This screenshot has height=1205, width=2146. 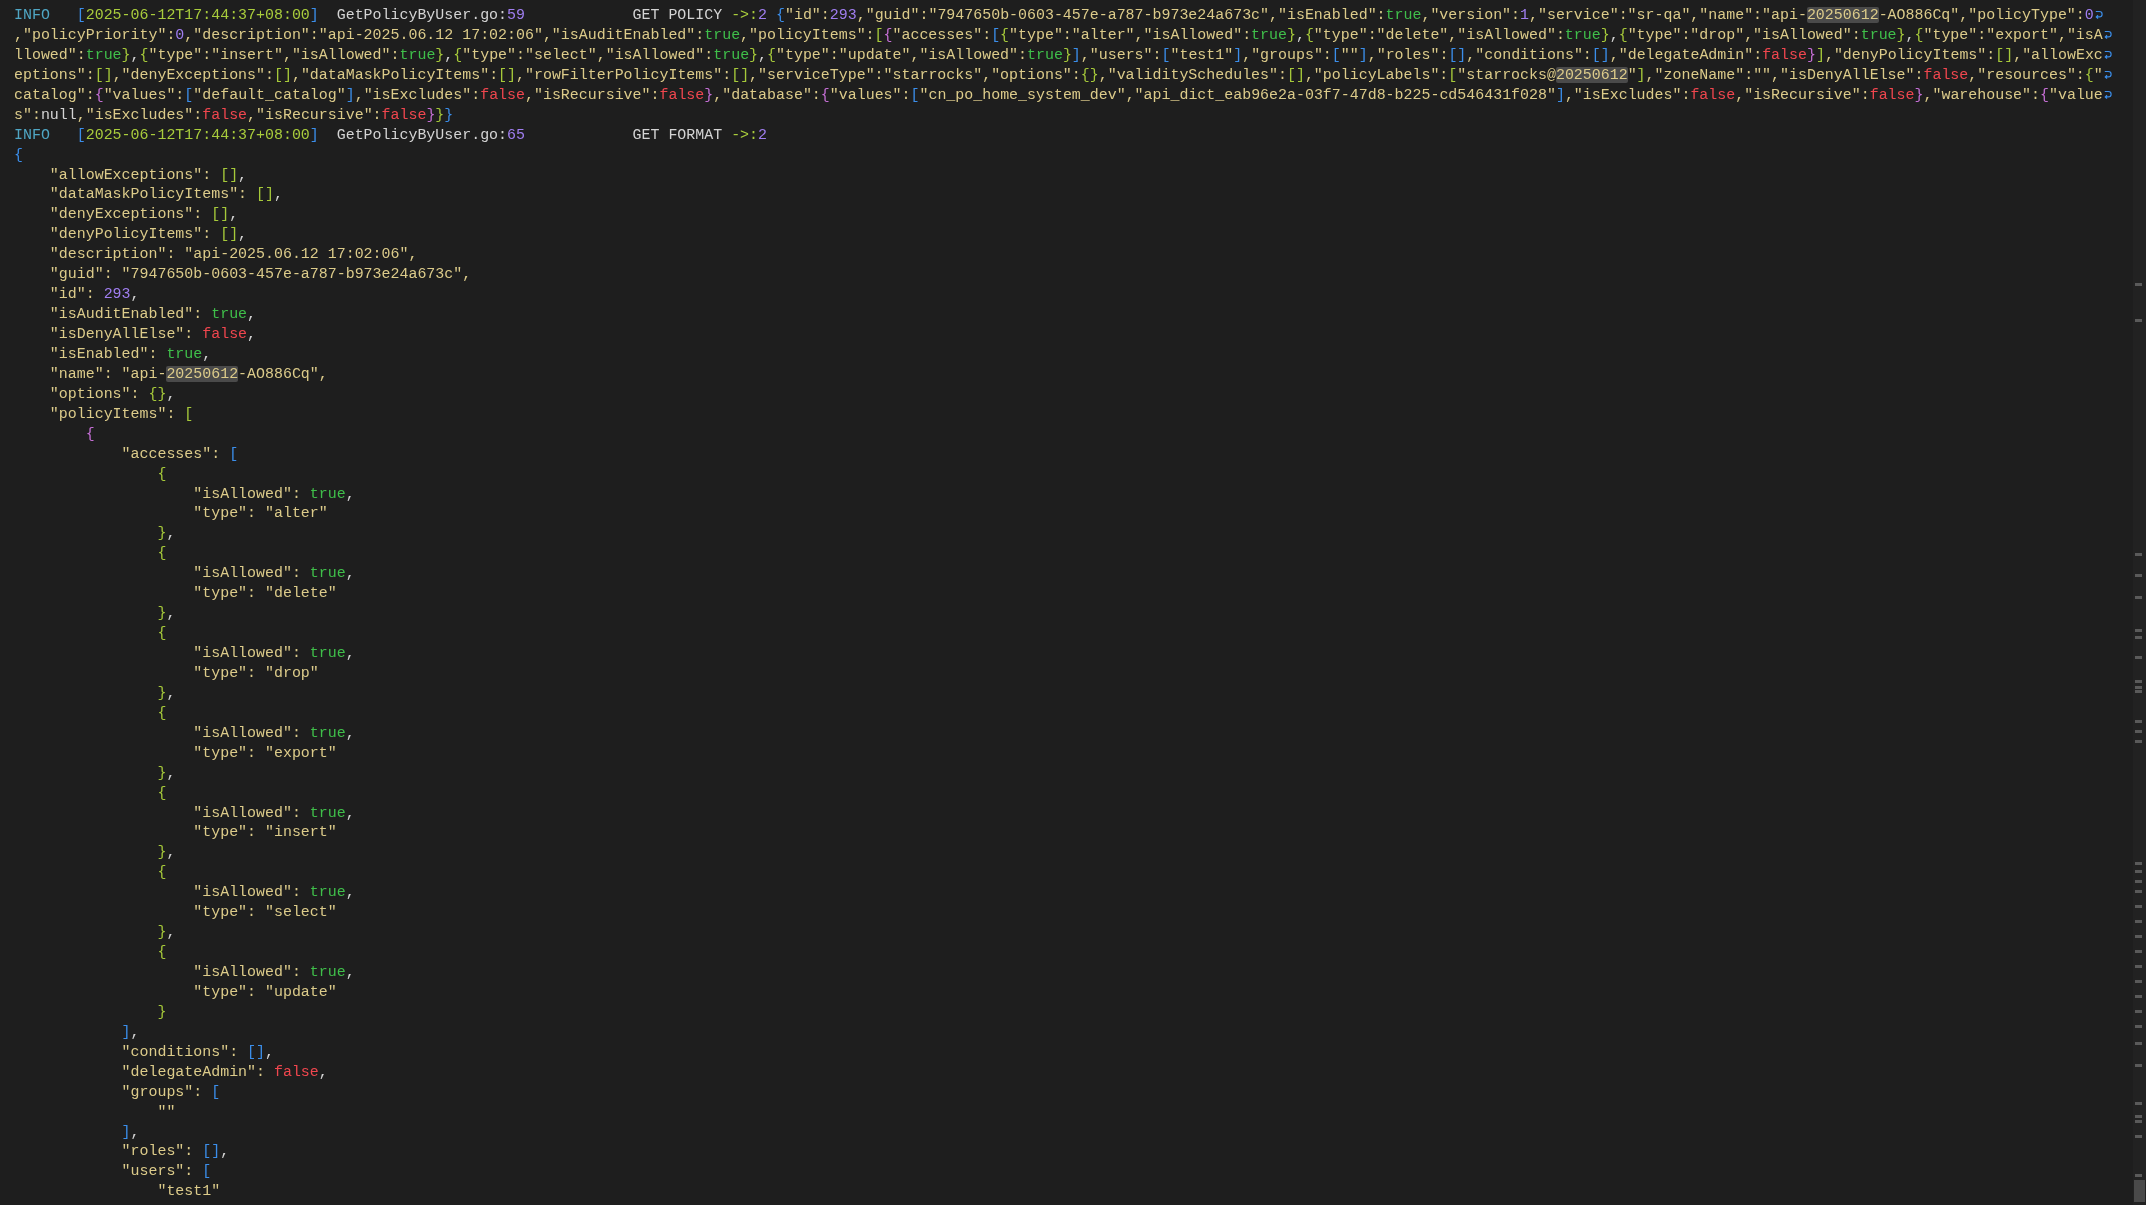 I want to click on log-line: "type": "export", so click(x=264, y=753).